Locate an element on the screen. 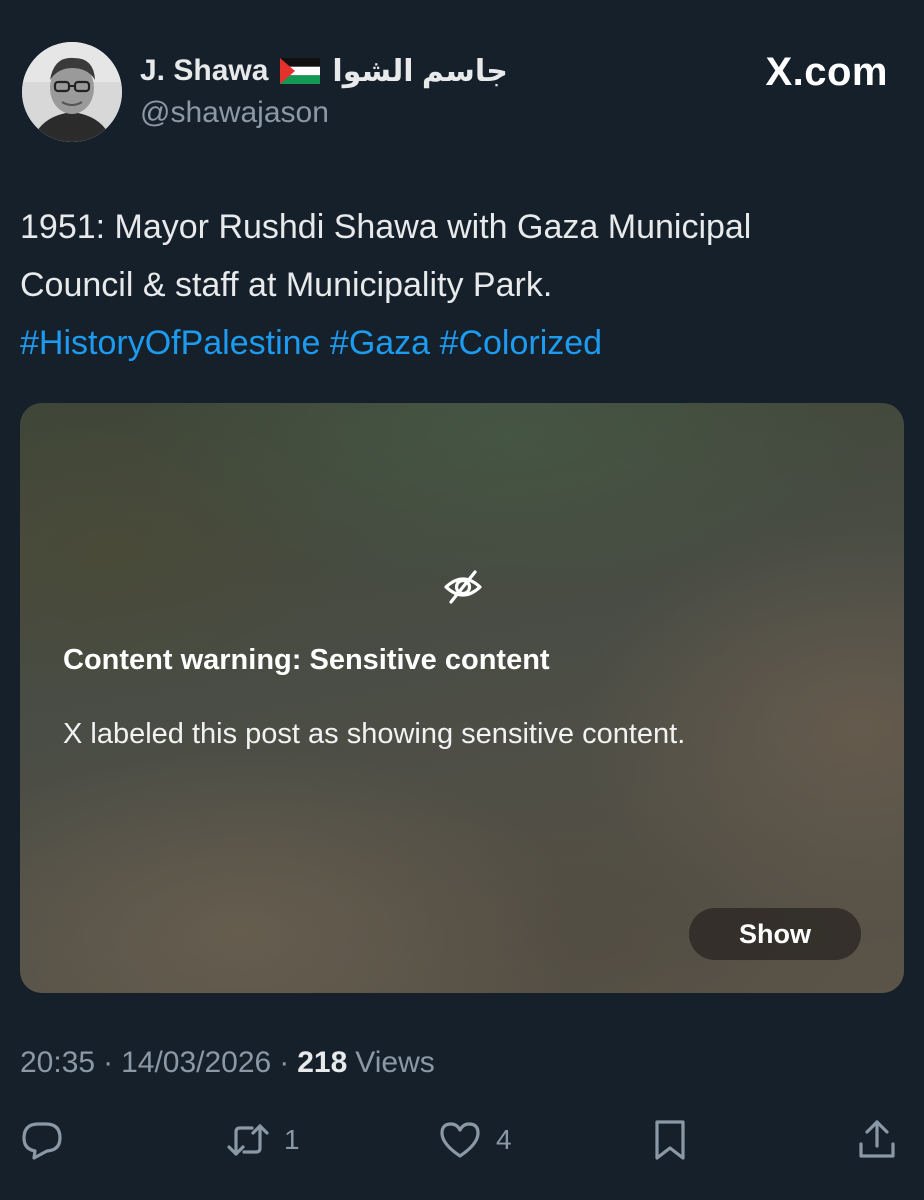  retweet-icon is located at coordinates (248, 1140).